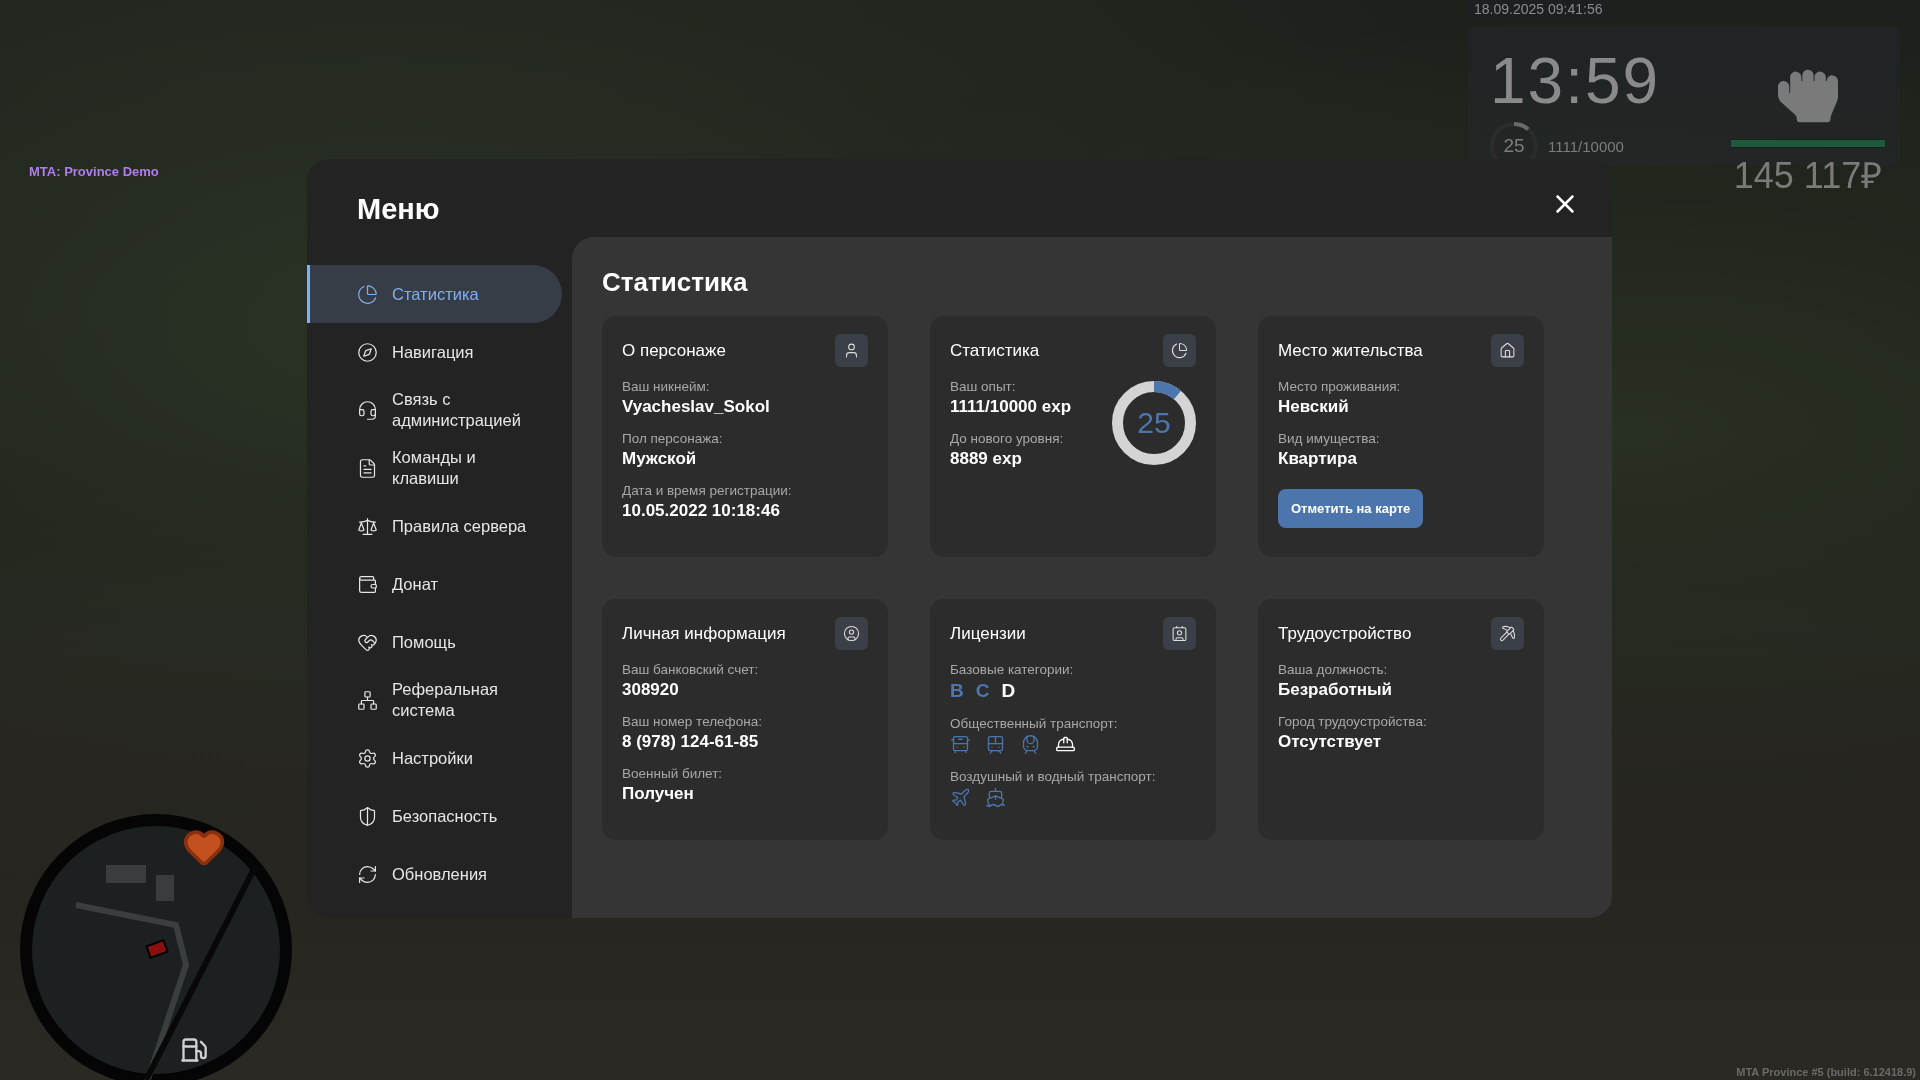  What do you see at coordinates (1179, 633) in the screenshot?
I see `id-card-icon` at bounding box center [1179, 633].